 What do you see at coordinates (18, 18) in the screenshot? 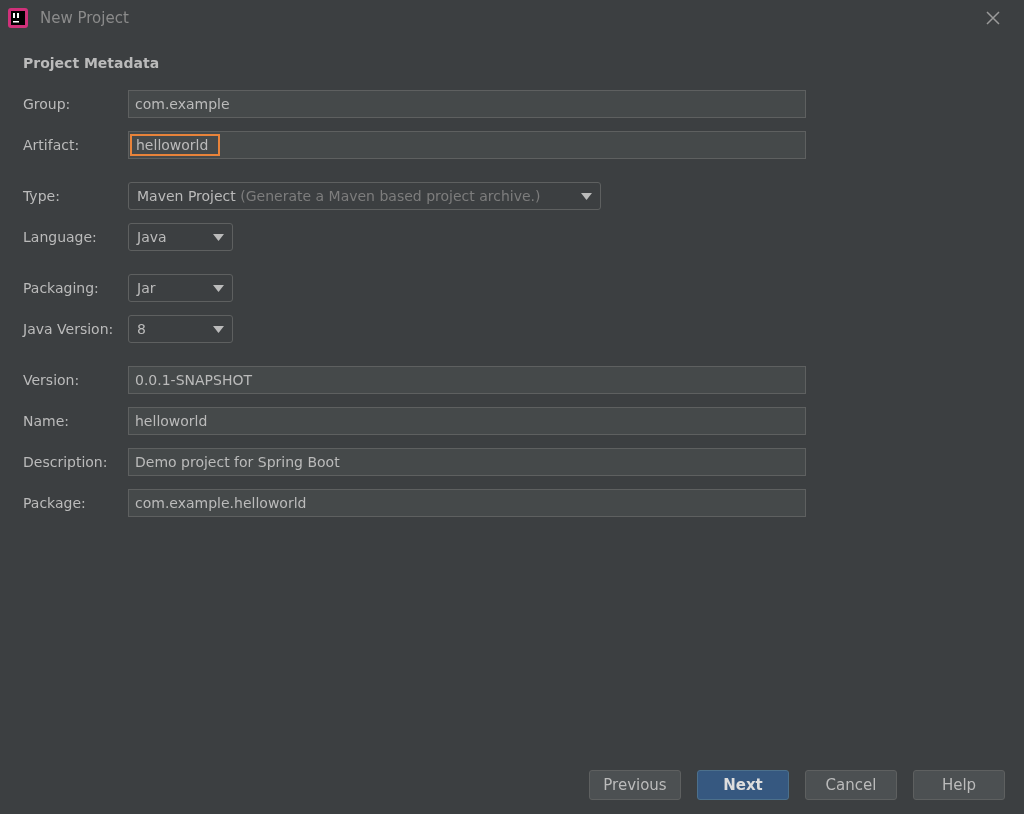
I see `app-logo-icon` at bounding box center [18, 18].